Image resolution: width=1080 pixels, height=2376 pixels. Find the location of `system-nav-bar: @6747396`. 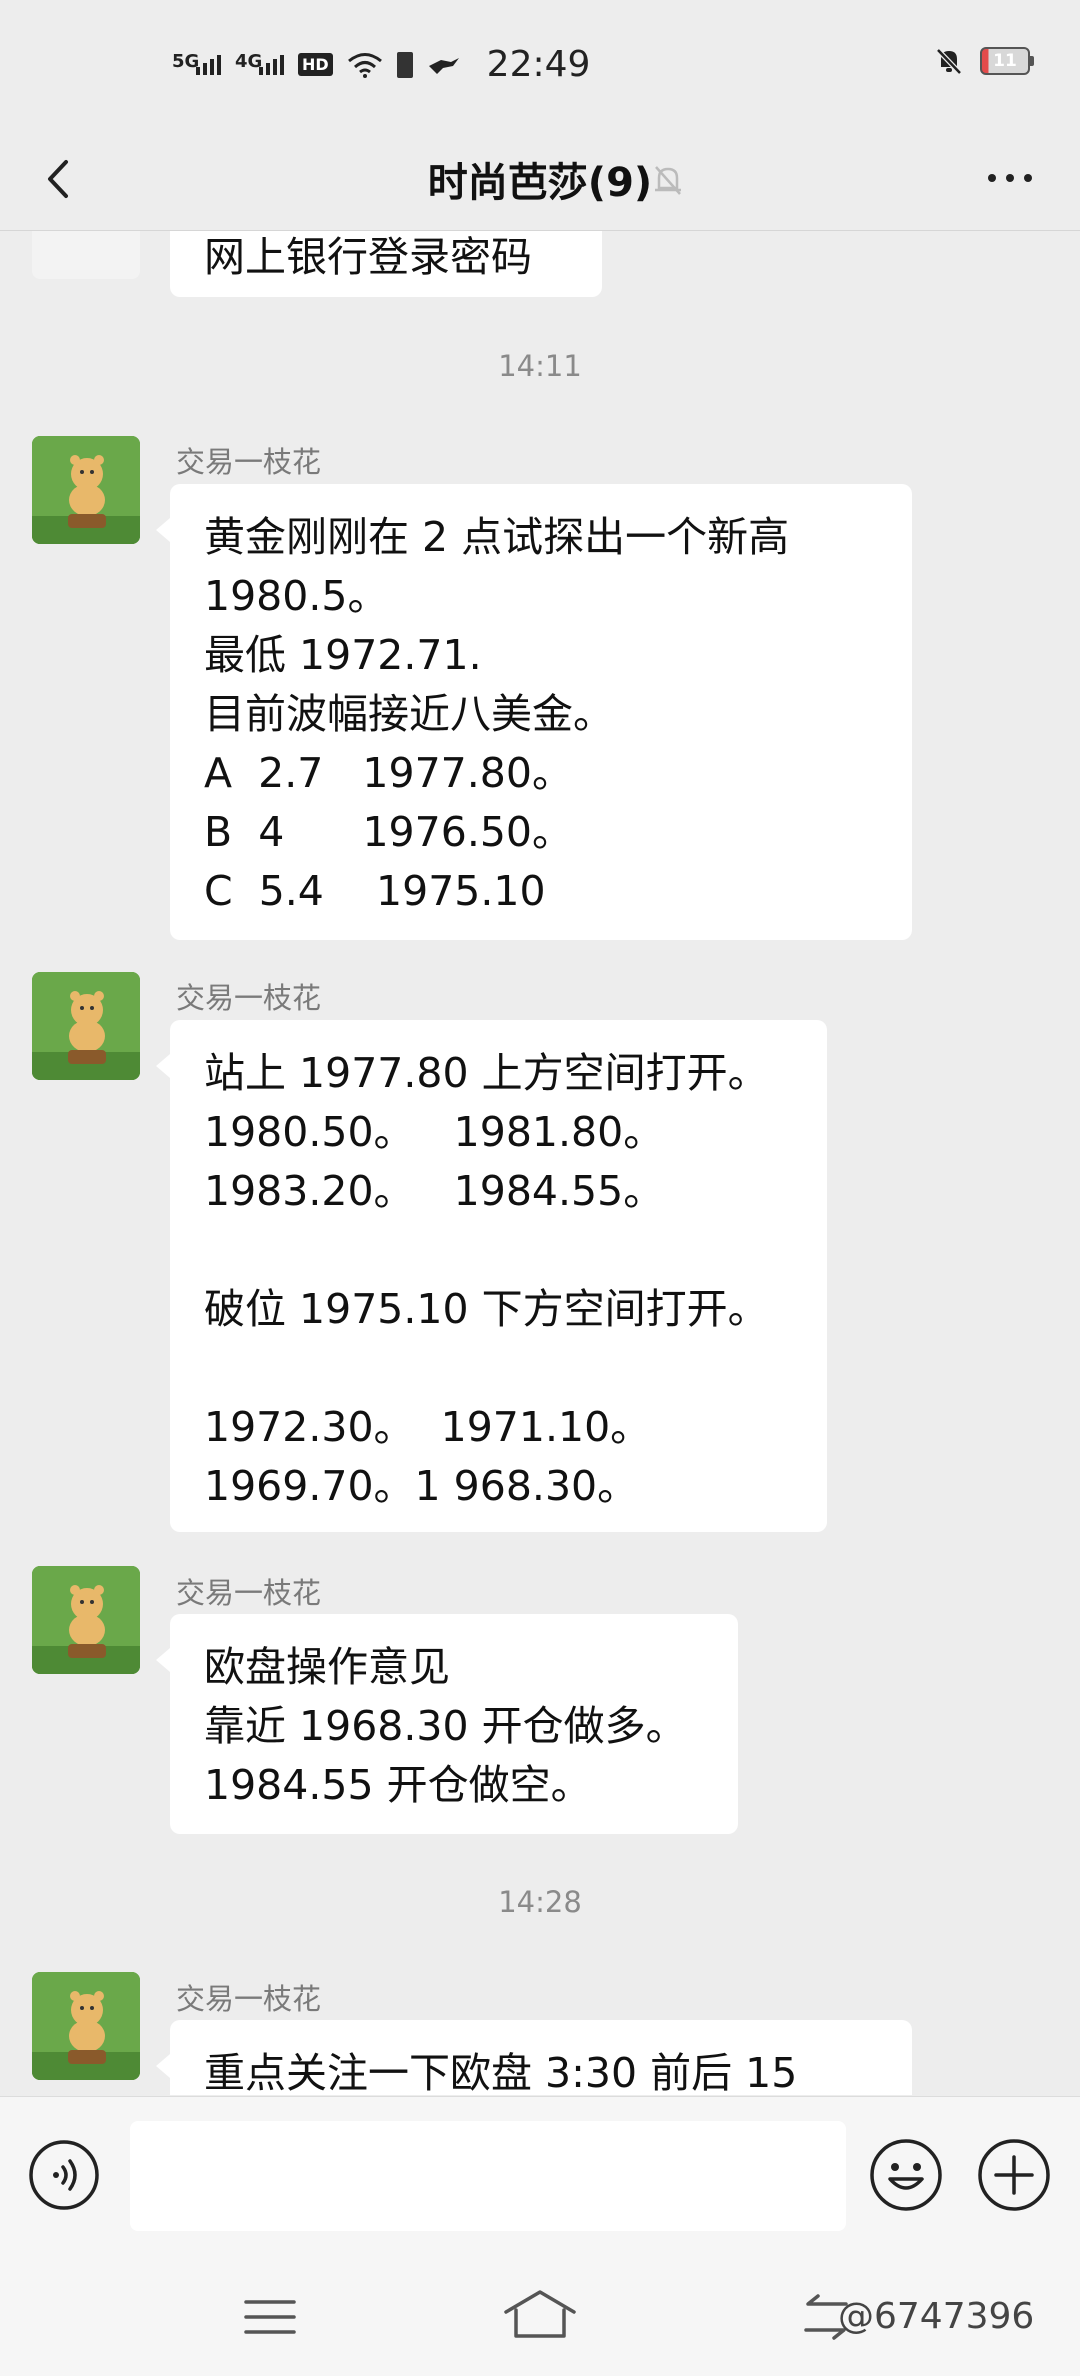

system-nav-bar: @6747396 is located at coordinates (540, 2316).